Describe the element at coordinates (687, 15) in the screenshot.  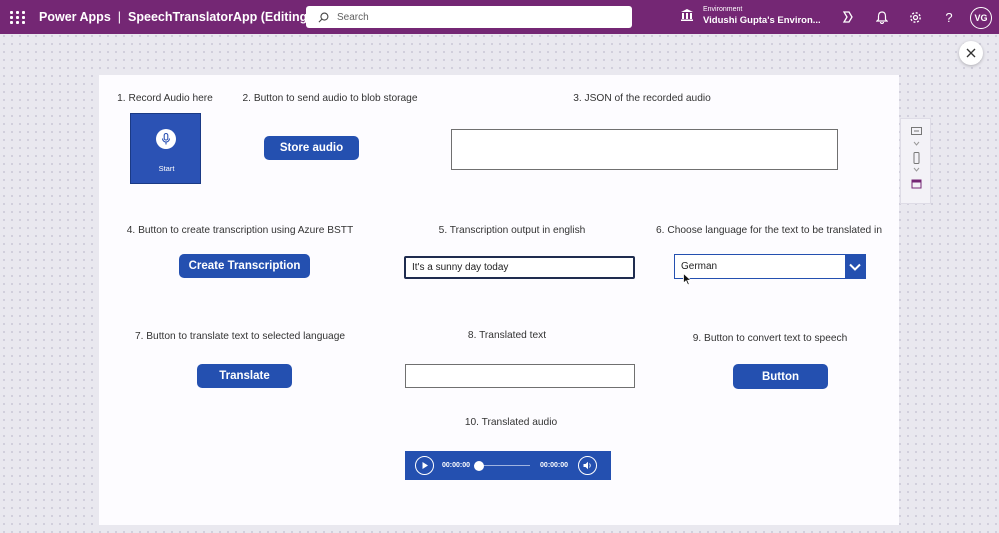
I see `environment-icon` at that location.